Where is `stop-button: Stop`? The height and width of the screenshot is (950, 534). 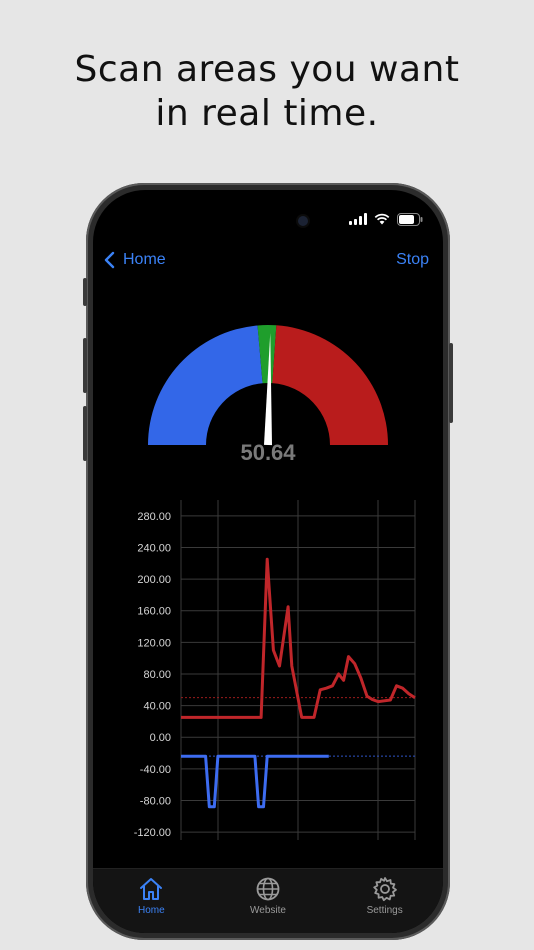
stop-button: Stop is located at coordinates (412, 260).